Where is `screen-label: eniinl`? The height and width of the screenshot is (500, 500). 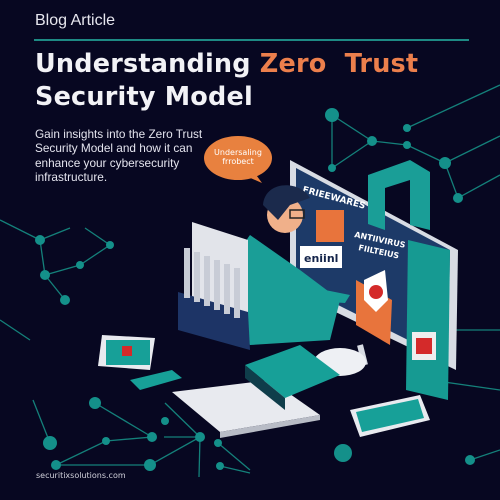 screen-label: eniinl is located at coordinates (321, 258).